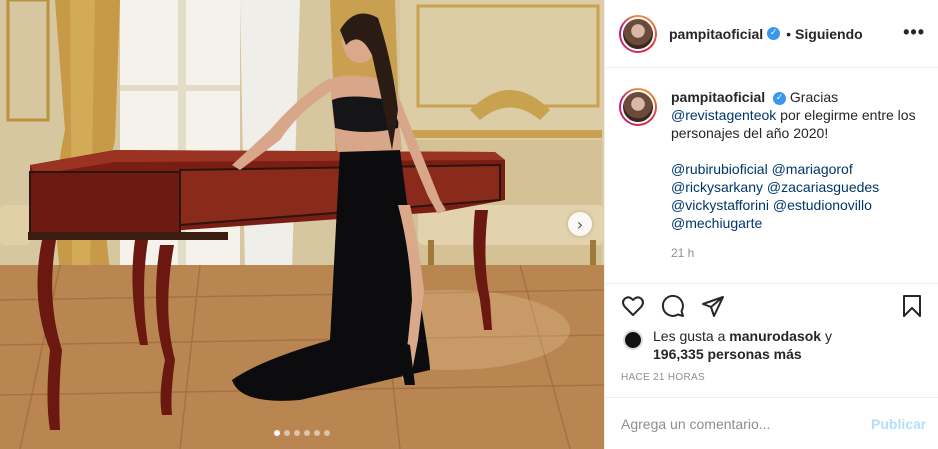 Image resolution: width=938 pixels, height=449 pixels. I want to click on following-button: Siguiendo, so click(829, 34).